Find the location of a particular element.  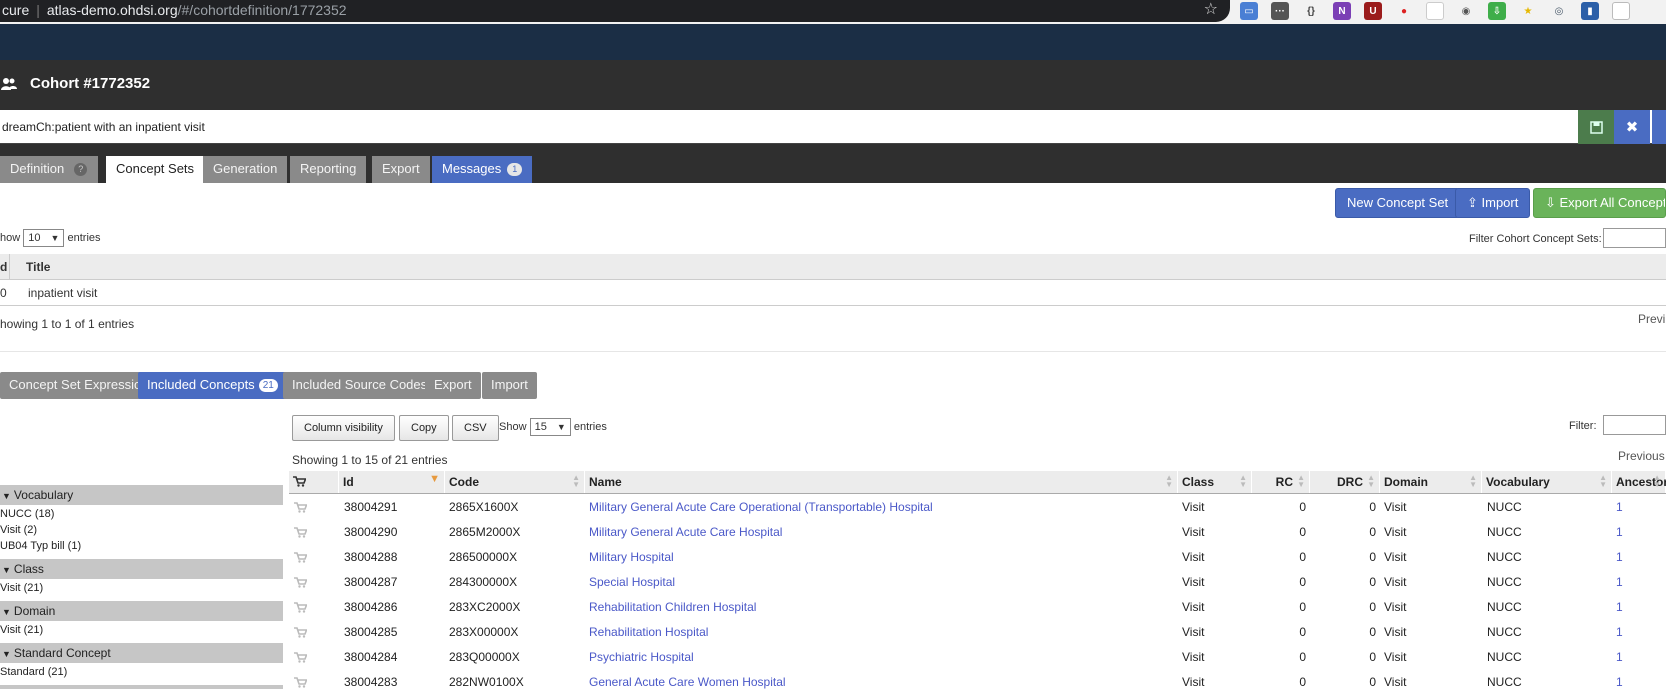

col-class-header: Class ▲ ▼ is located at coordinates (1215, 482).